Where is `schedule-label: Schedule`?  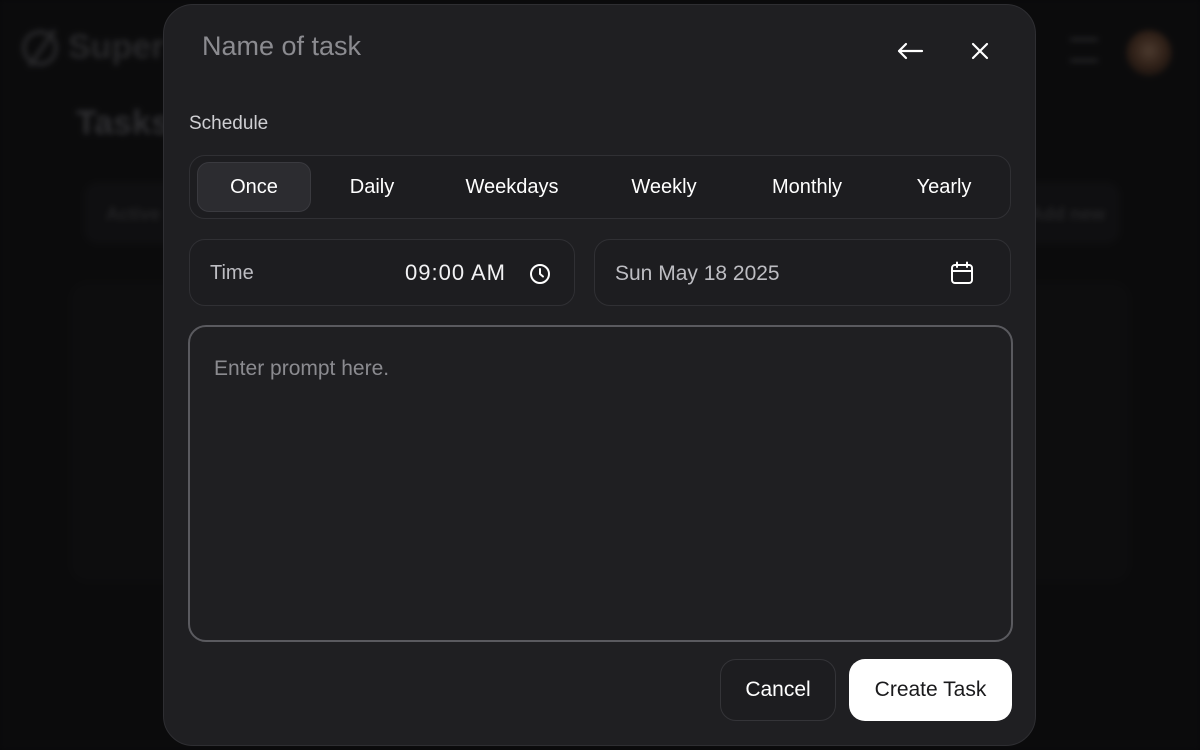
schedule-label: Schedule is located at coordinates (229, 123).